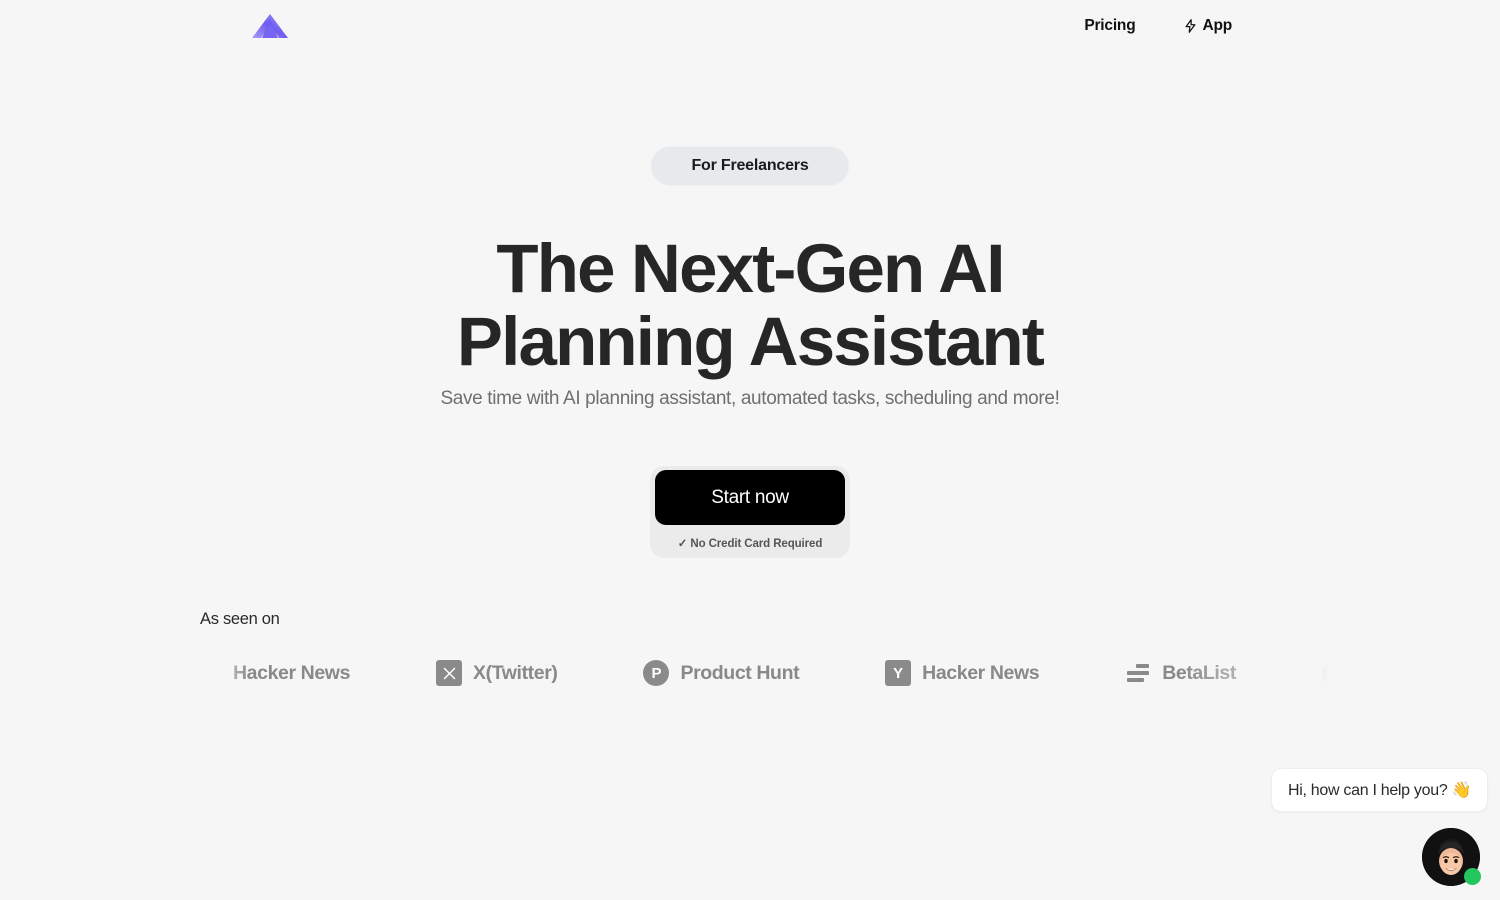  What do you see at coordinates (240, 619) in the screenshot?
I see `as-seen-on-label: As seen on` at bounding box center [240, 619].